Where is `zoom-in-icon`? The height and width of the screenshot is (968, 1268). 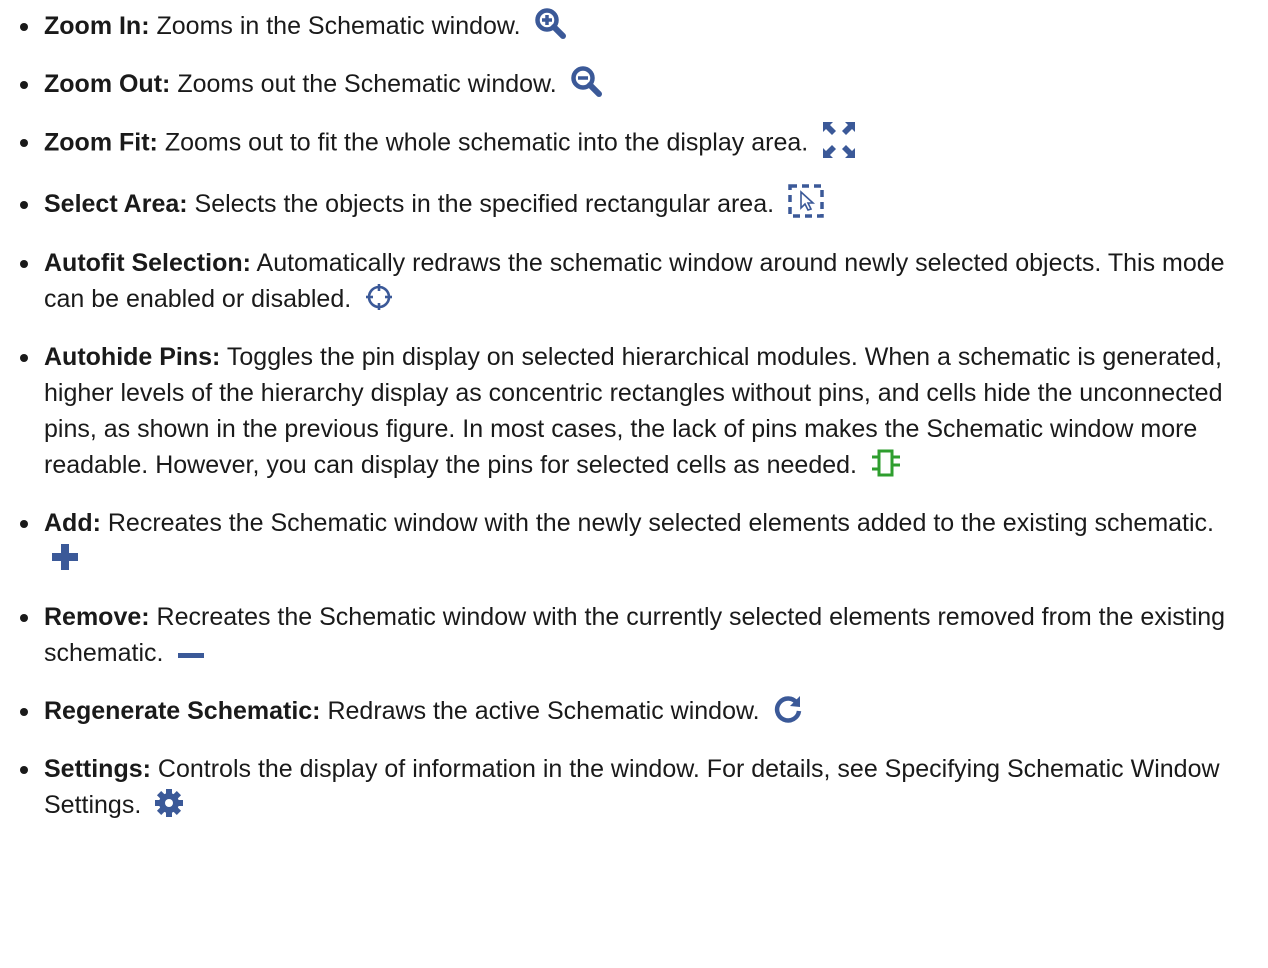
zoom-in-icon is located at coordinates (551, 23).